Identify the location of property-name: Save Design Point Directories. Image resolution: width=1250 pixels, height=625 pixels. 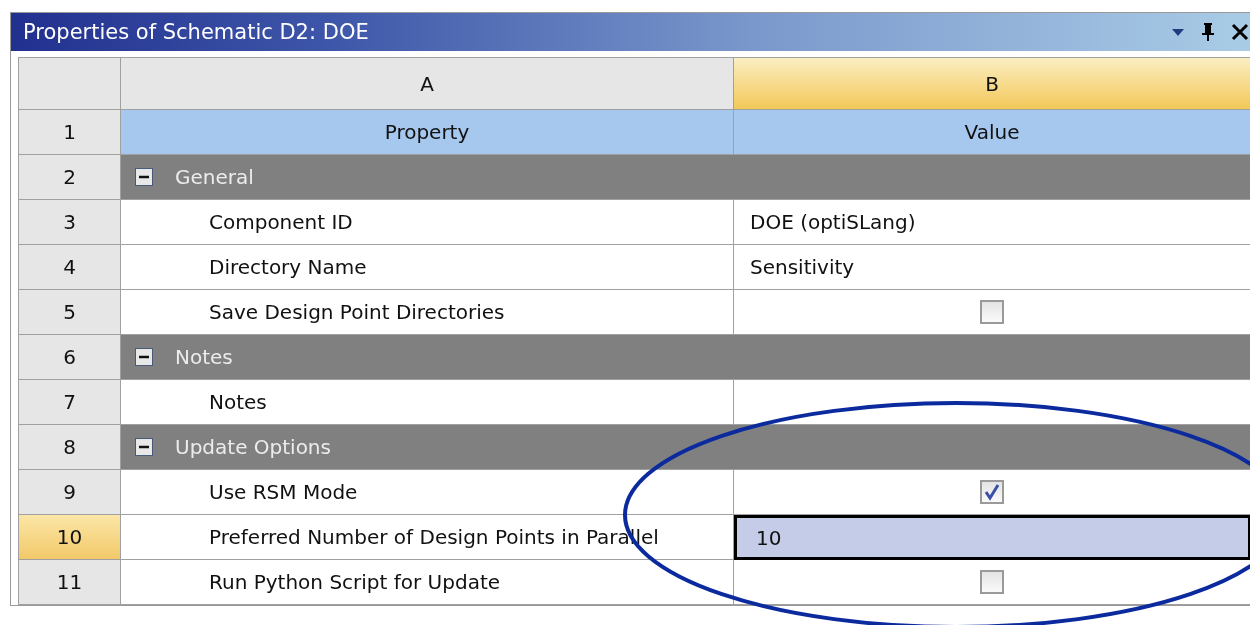
(427, 312).